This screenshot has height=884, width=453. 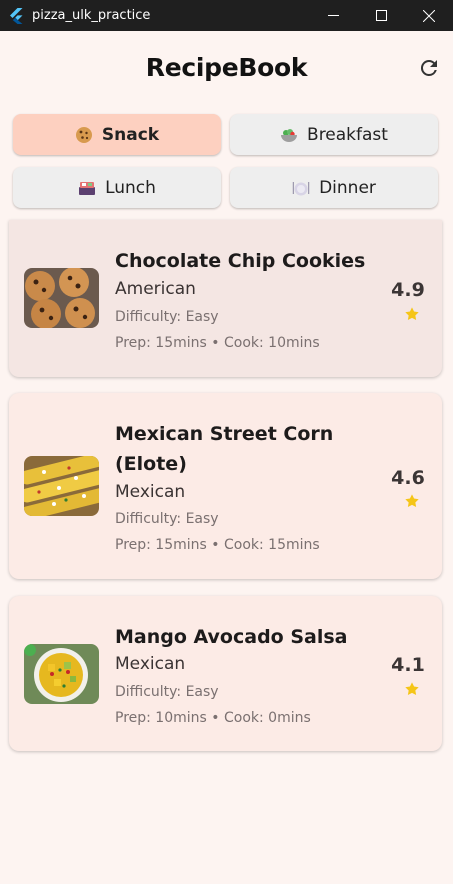 I want to click on category-chip-label: Lunch, so click(x=130, y=187).